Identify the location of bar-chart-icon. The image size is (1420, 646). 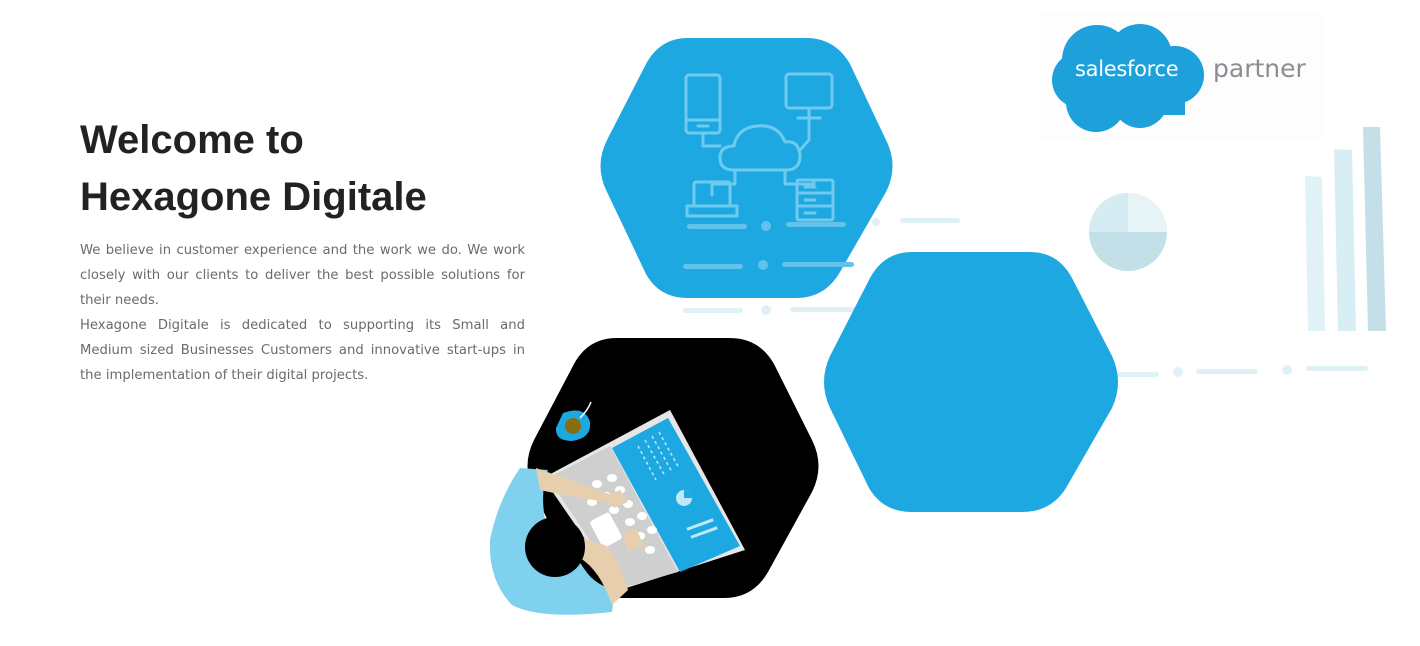
(1345, 229).